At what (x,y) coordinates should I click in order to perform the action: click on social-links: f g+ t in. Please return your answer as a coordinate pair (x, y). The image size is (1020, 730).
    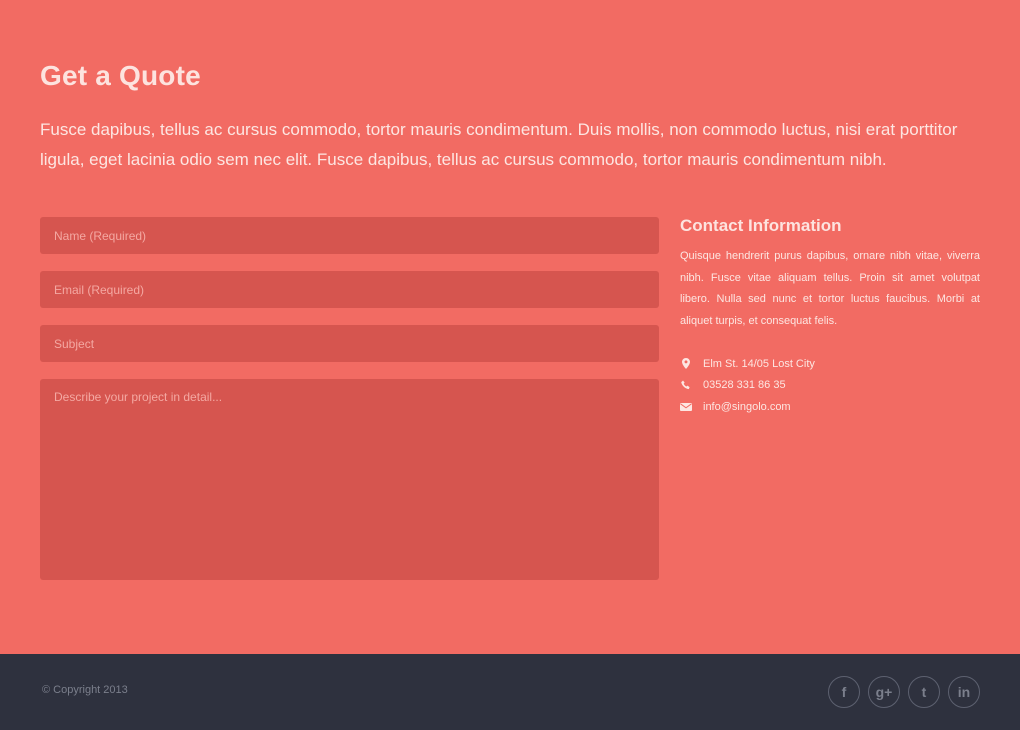
    Looking at the image, I should click on (904, 692).